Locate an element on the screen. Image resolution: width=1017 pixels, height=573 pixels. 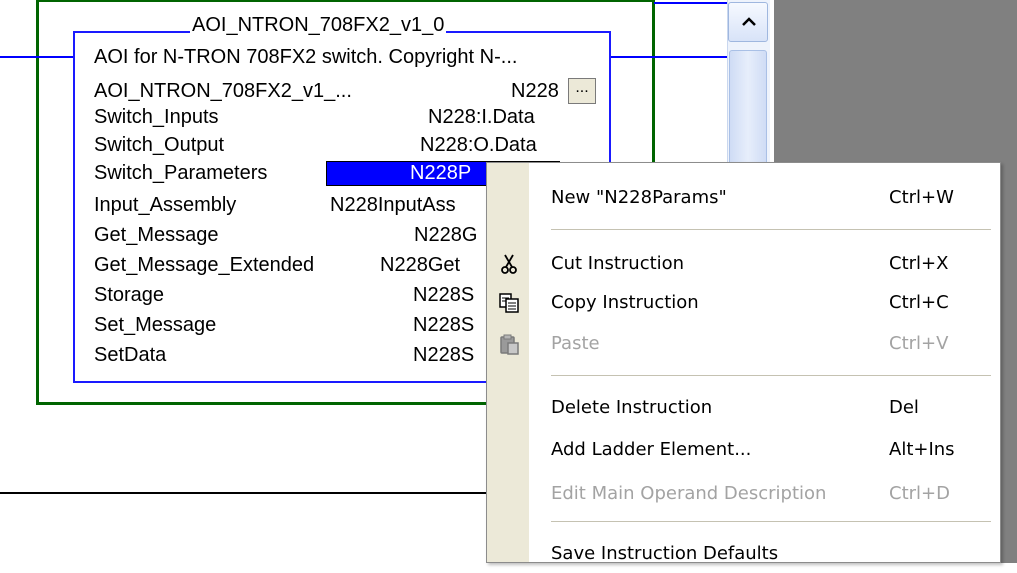
copy-icon is located at coordinates (509, 303).